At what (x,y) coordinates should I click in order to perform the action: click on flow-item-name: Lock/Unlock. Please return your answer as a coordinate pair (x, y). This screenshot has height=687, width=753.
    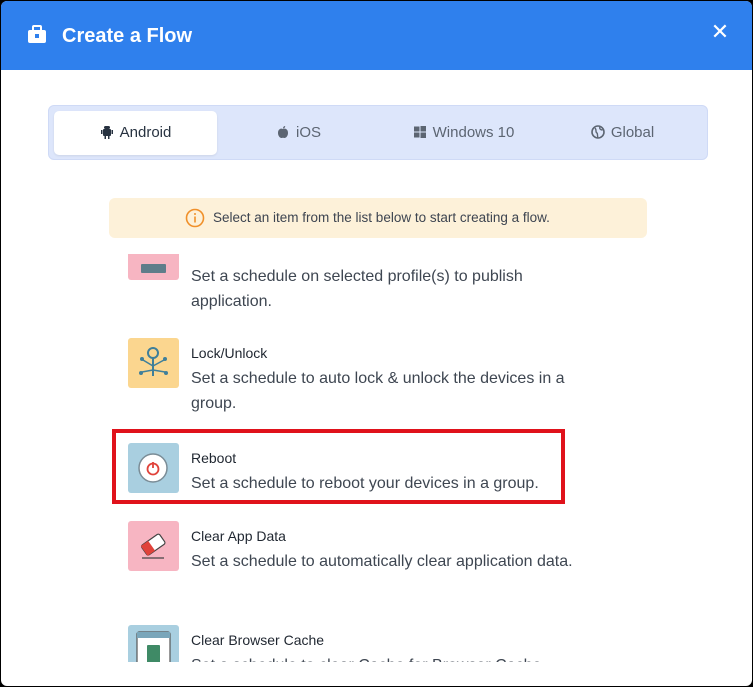
    Looking at the image, I should click on (229, 353).